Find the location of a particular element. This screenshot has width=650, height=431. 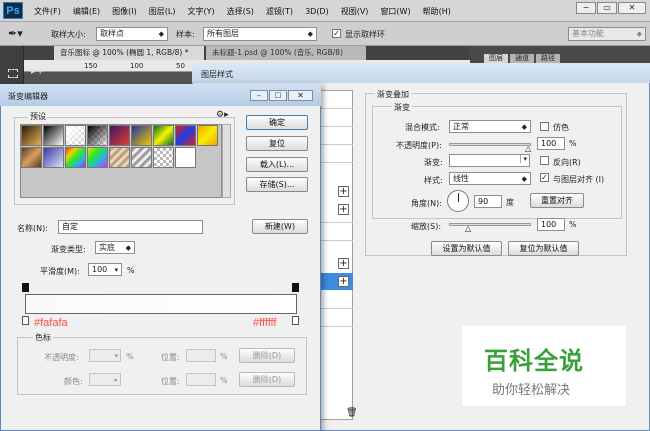

set-as-default-button: 设置为默认值 is located at coordinates (466, 248).